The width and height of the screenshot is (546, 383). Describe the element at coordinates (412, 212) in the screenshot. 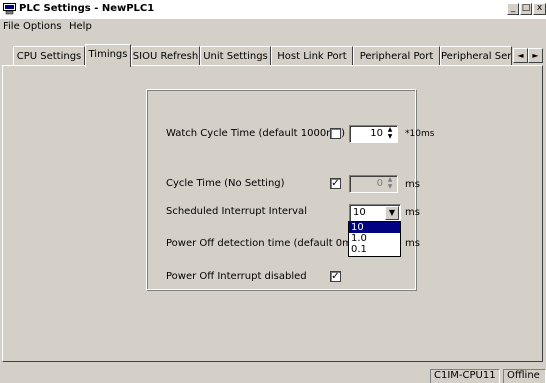

I see `scheduled-interrupt-unit: ms` at that location.